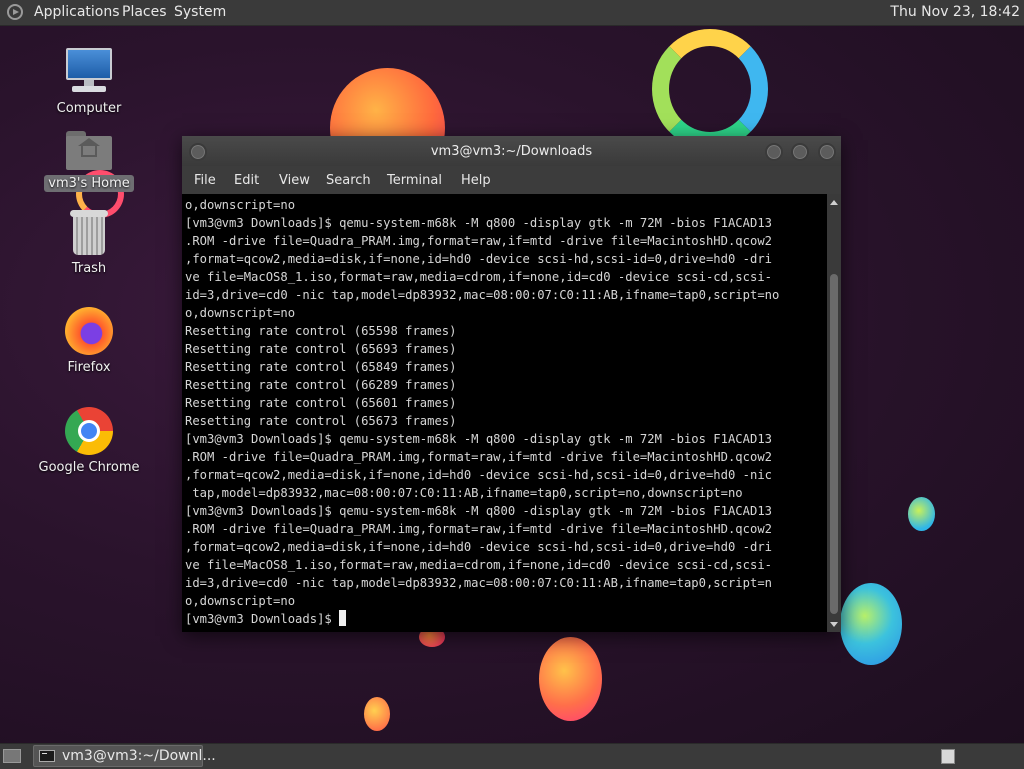 Image resolution: width=1024 pixels, height=769 pixels. I want to click on desktop-icon-trash: Trash, so click(89, 243).